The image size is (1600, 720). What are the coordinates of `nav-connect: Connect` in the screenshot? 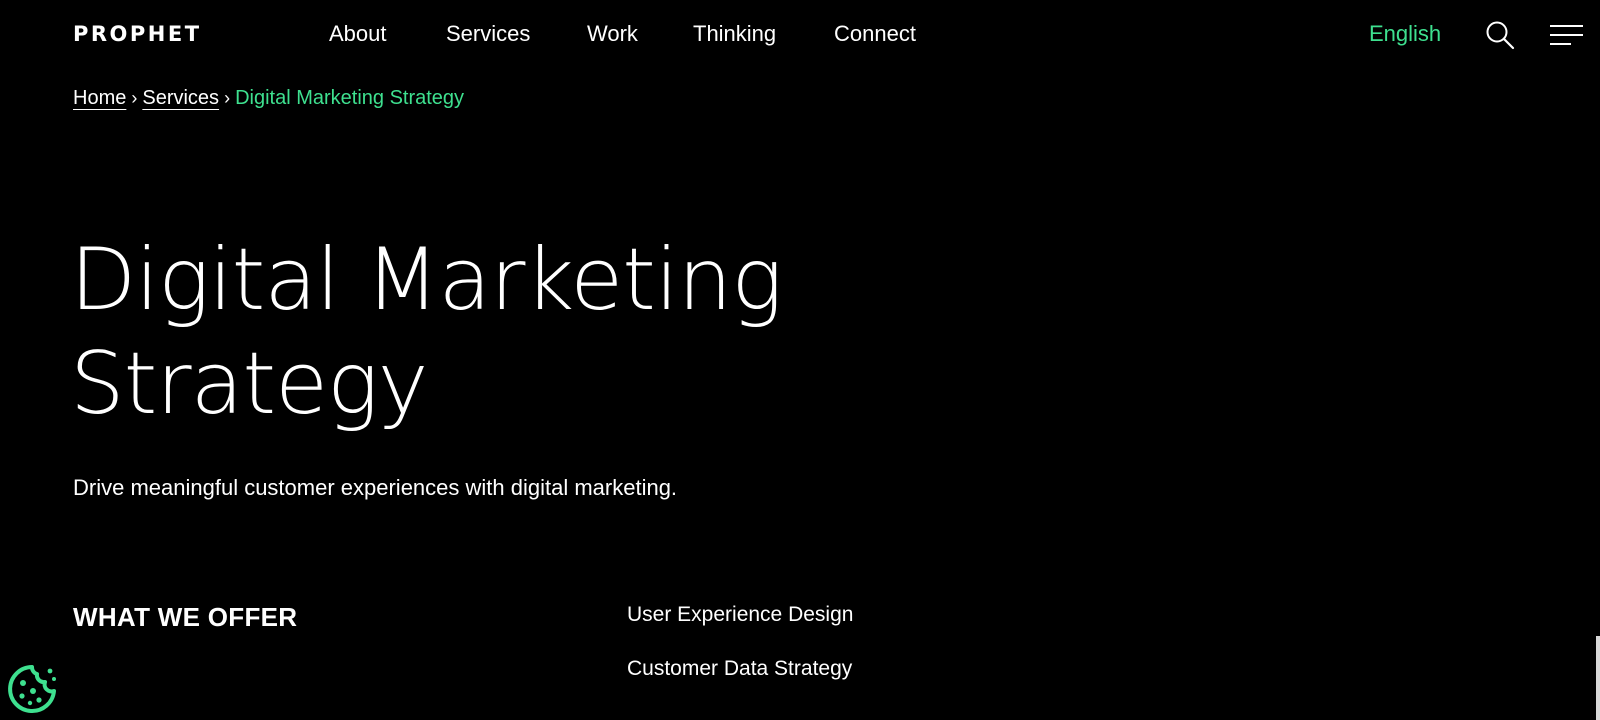 It's located at (875, 34).